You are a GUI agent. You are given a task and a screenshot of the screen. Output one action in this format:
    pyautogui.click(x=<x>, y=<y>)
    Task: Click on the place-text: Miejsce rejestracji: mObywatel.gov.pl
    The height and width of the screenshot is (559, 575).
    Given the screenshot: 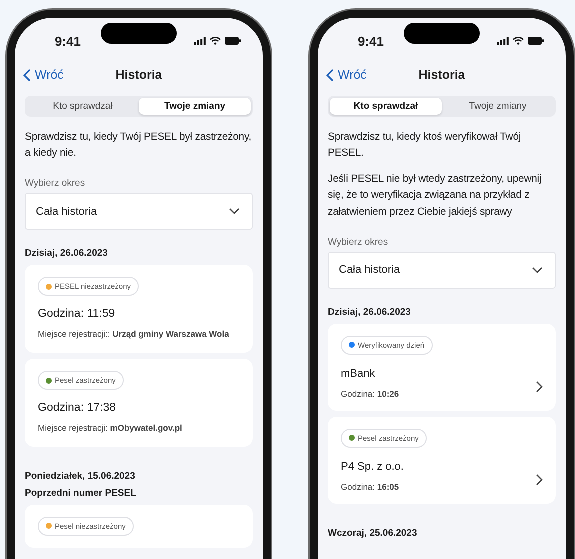 What is the action you would take?
    pyautogui.click(x=110, y=428)
    